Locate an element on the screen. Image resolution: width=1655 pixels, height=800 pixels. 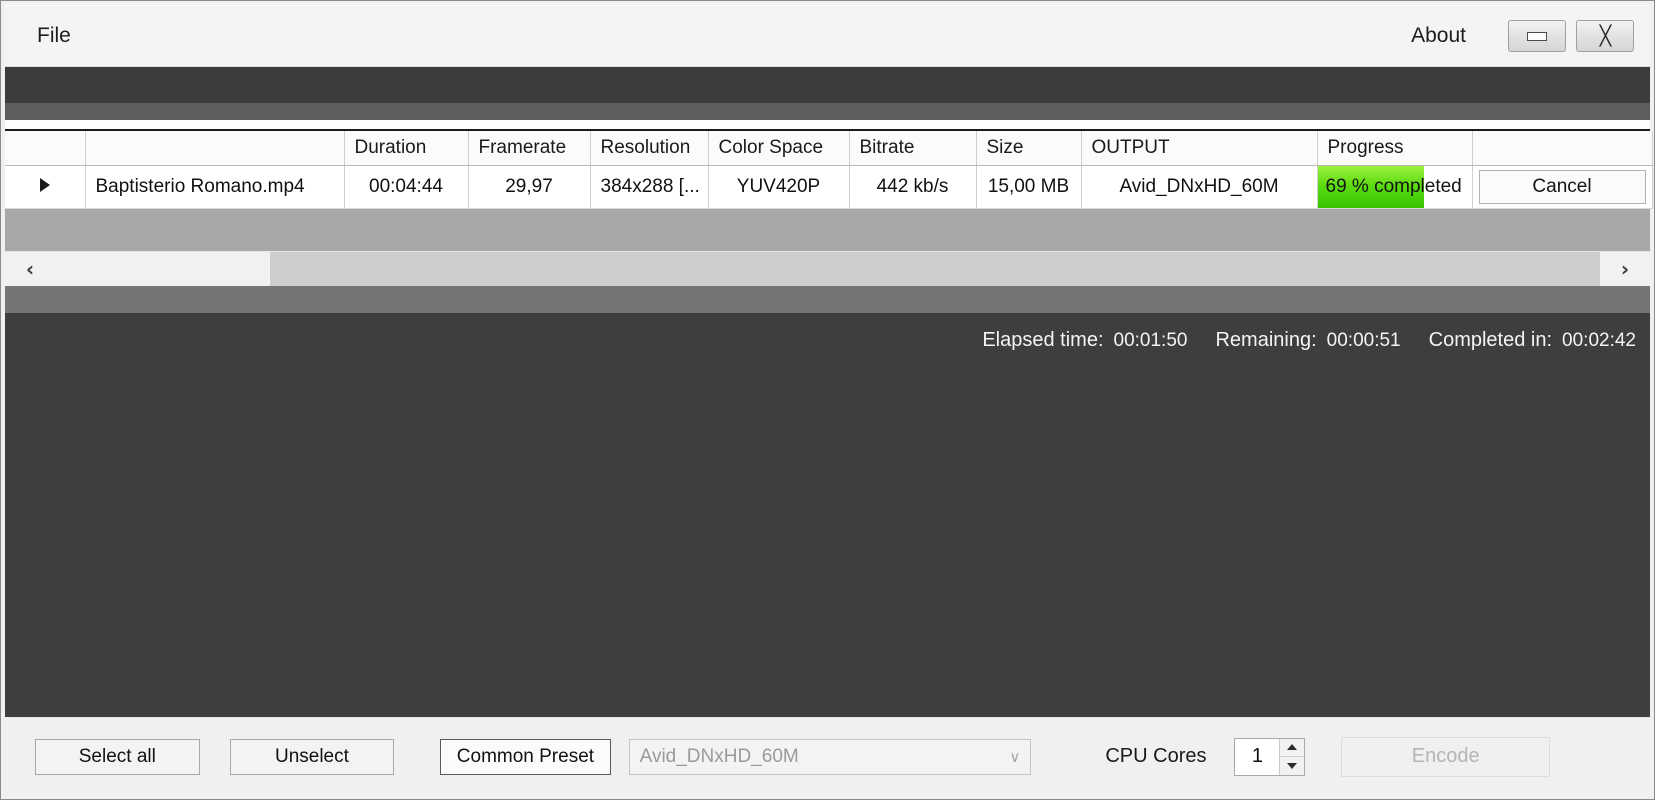
remaining-time-label: Remaining: is located at coordinates (1266, 340).